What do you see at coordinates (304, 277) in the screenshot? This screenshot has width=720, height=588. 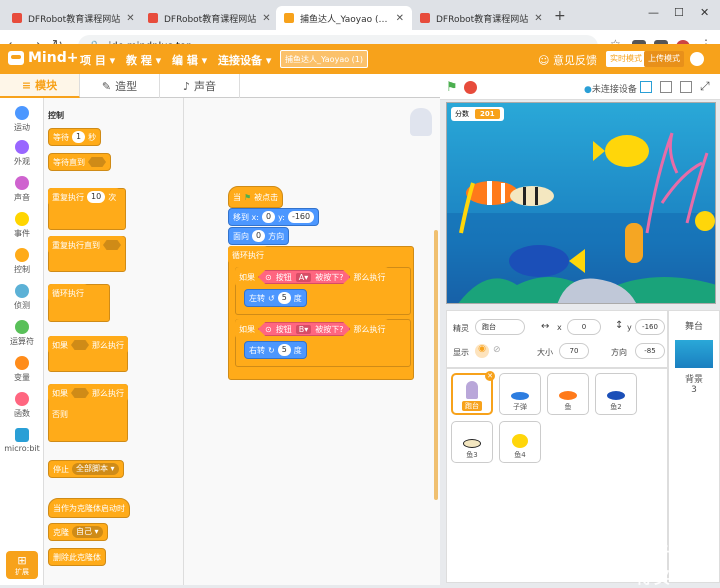 I see `button-a-pressed-condition: ⊙ 按钮 A▾ 被按下?` at bounding box center [304, 277].